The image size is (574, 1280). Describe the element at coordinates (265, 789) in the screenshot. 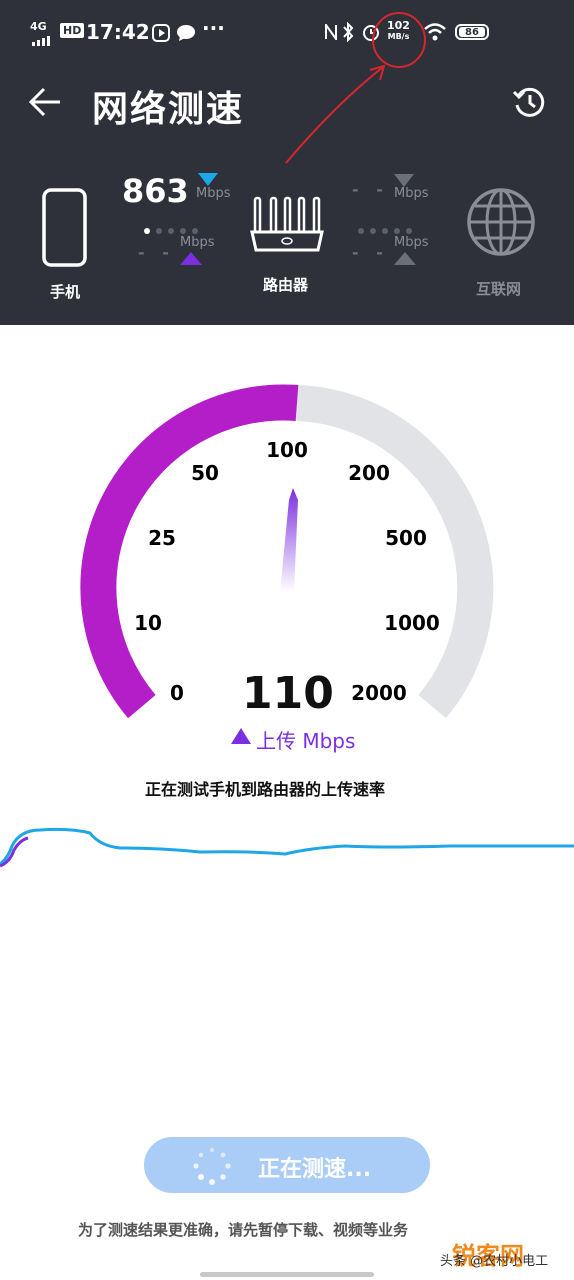

I see `test-status-text: 正在测试手机到路由器的上传速率` at that location.